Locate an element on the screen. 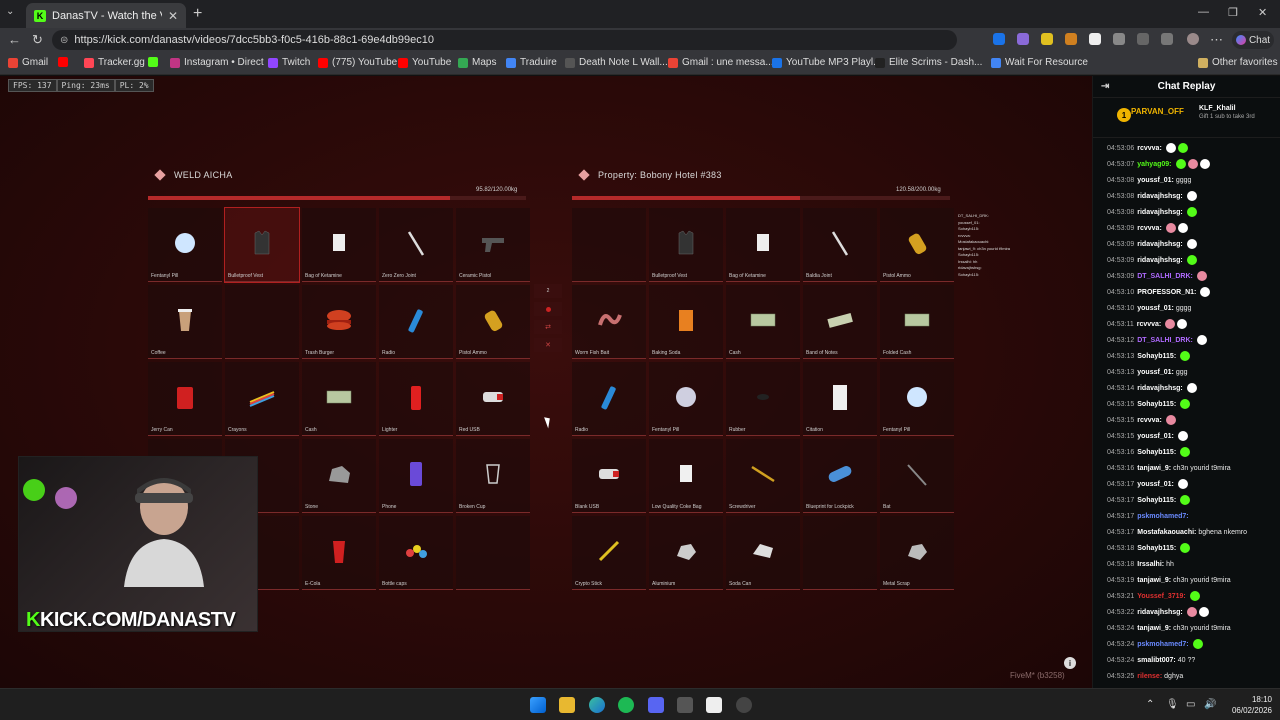 This screenshot has height=720, width=1280. store-icon is located at coordinates (685, 705).